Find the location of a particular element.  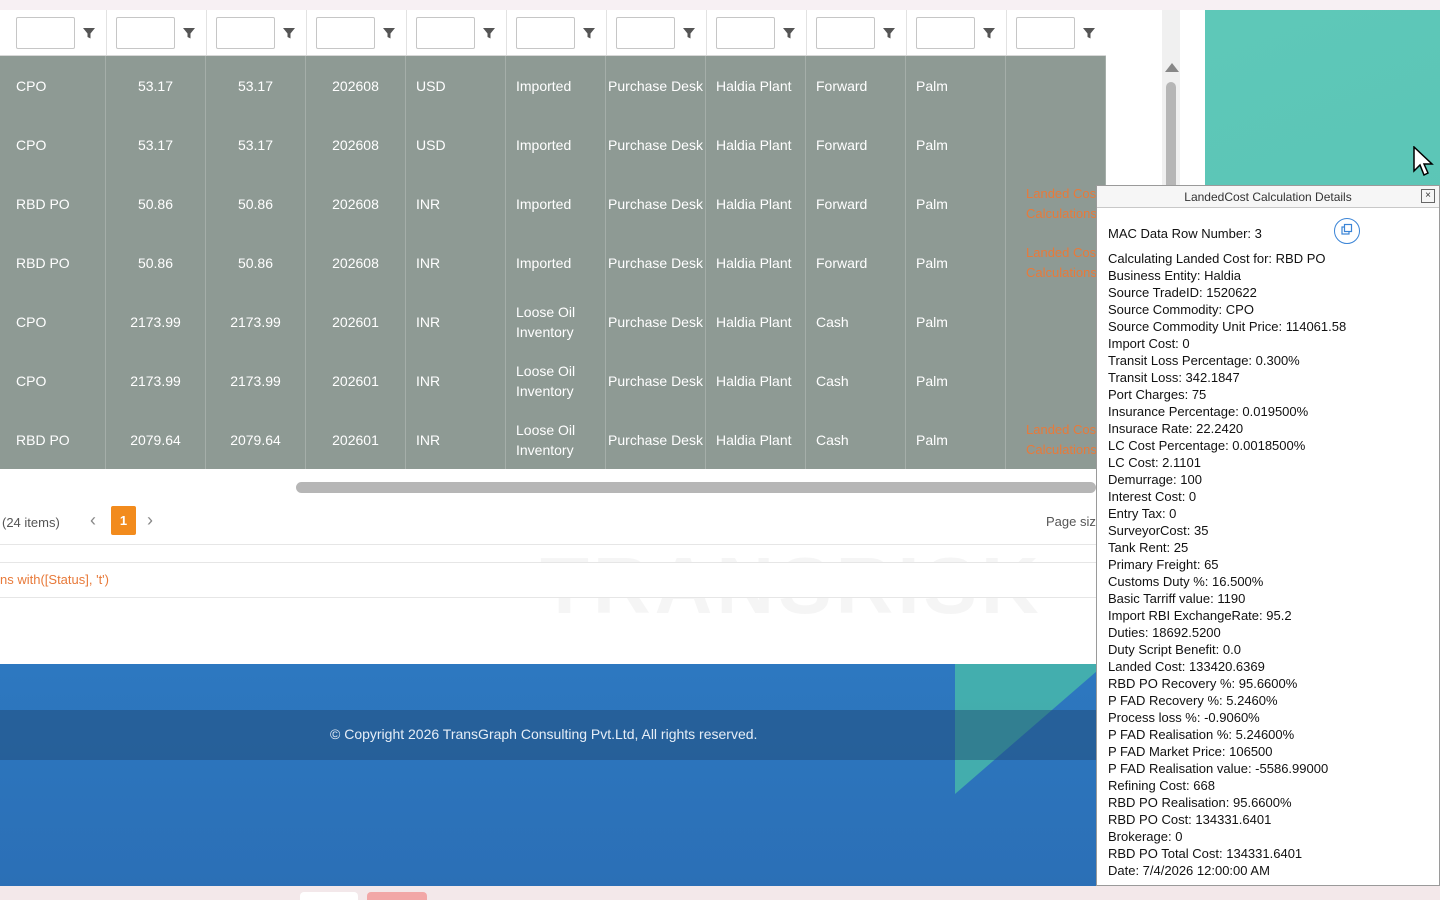

mouse-cursor-icon is located at coordinates (1423, 161).